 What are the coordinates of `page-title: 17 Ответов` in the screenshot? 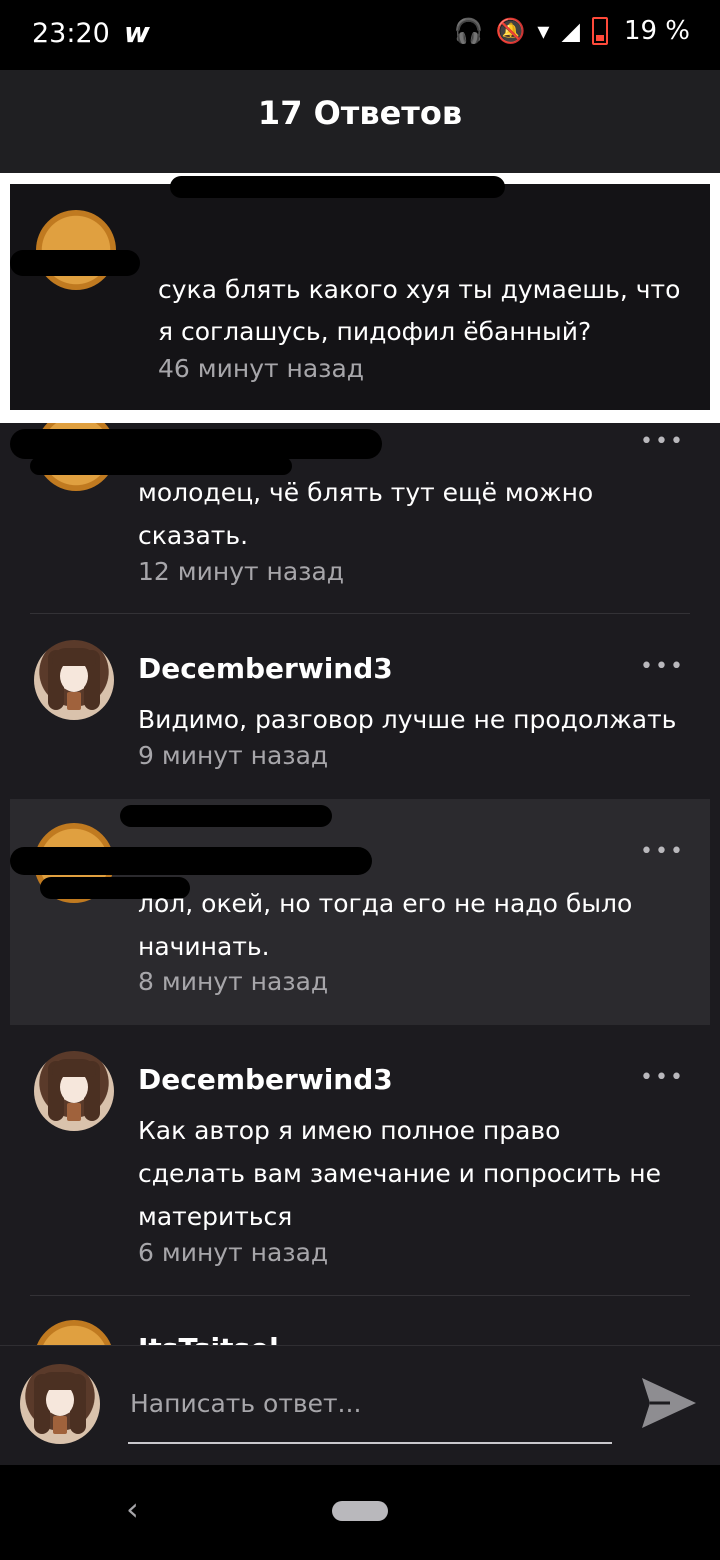 It's located at (360, 113).